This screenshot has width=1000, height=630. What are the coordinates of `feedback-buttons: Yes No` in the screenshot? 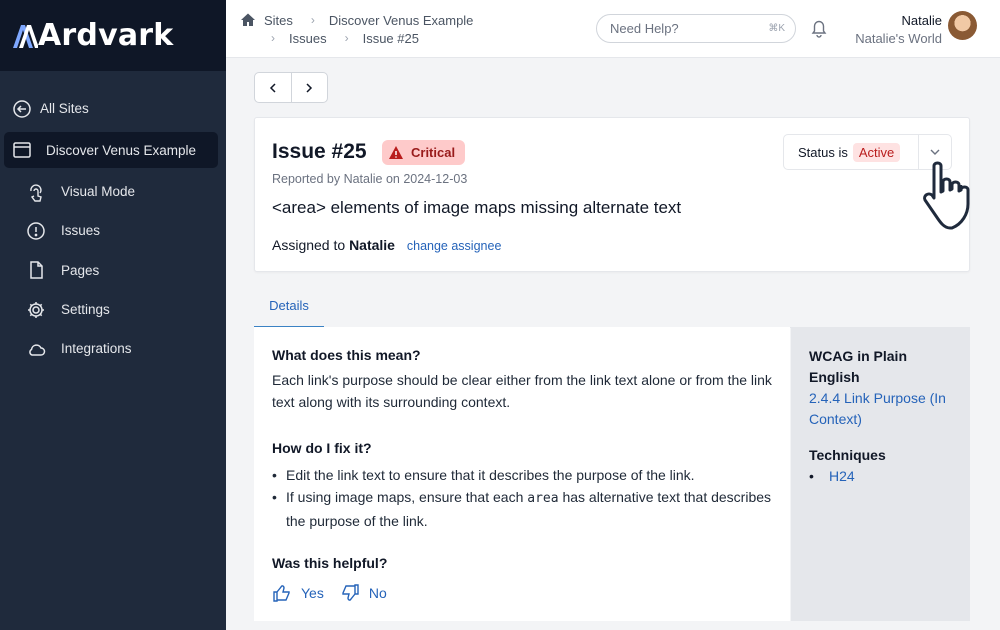 It's located at (522, 593).